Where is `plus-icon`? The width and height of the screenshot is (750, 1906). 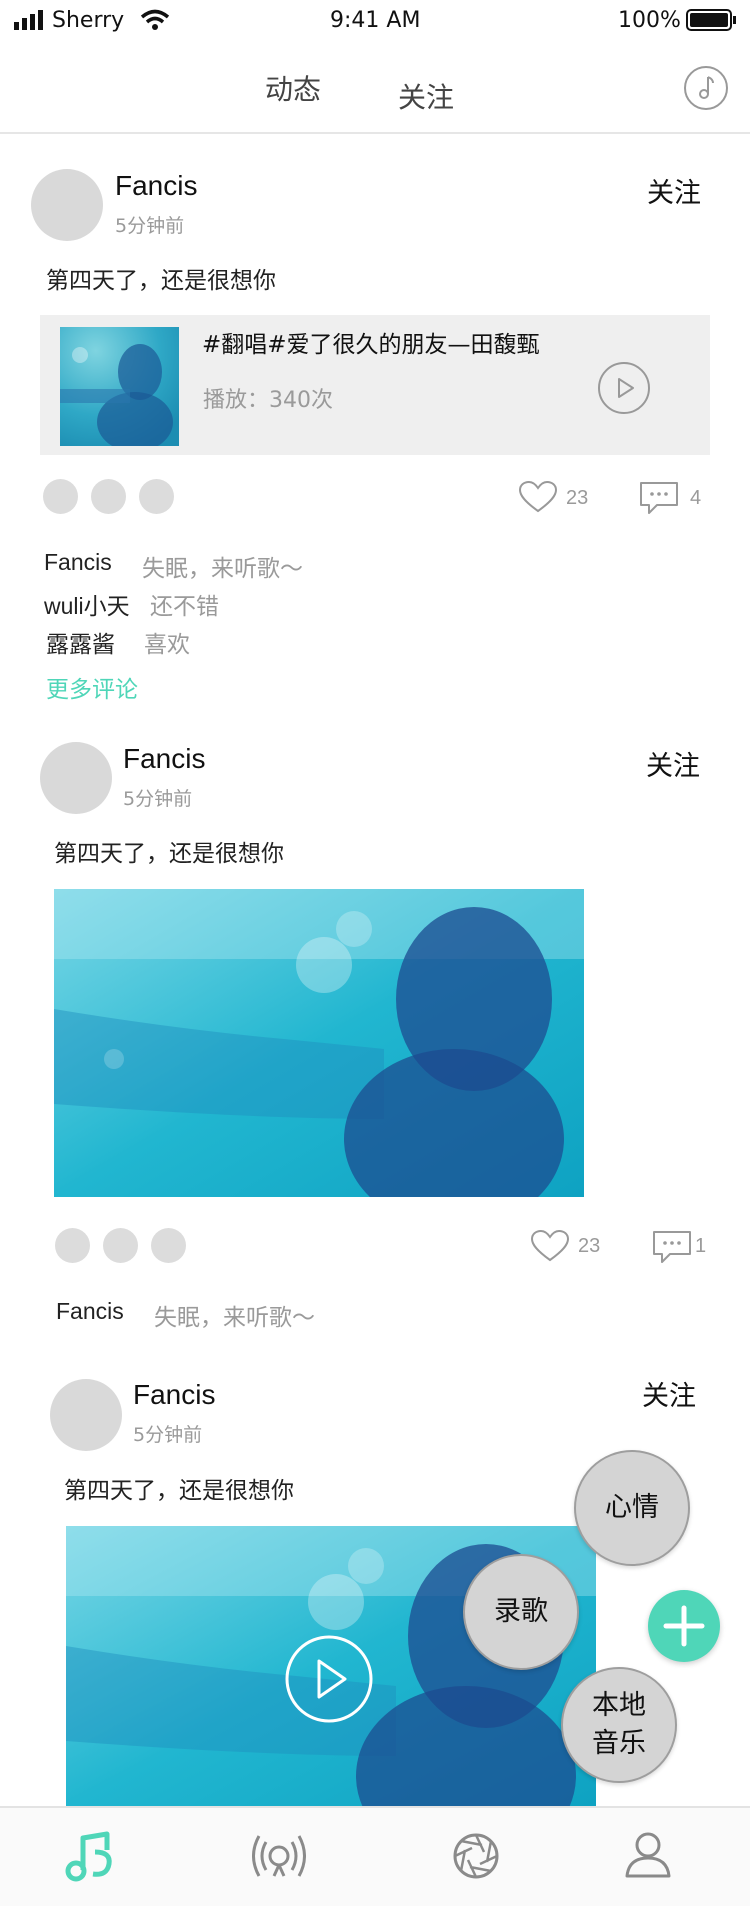
plus-icon is located at coordinates (684, 1626).